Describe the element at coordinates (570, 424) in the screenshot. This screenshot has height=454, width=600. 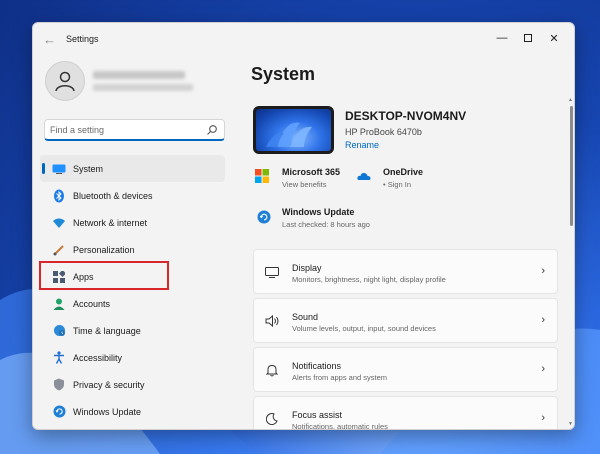
I see `scroll-down-arrow-icon: ▼` at that location.